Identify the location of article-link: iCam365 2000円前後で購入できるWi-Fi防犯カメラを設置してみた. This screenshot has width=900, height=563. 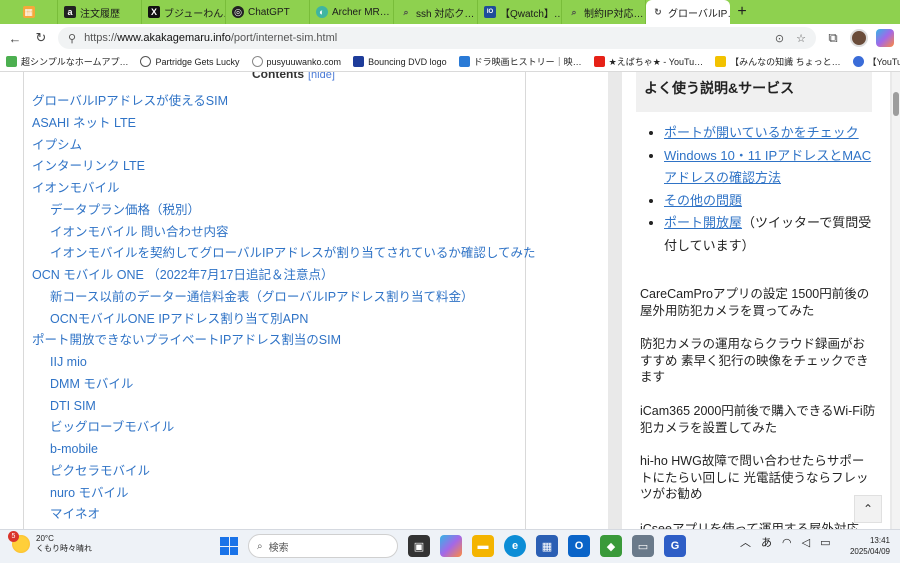
(758, 419).